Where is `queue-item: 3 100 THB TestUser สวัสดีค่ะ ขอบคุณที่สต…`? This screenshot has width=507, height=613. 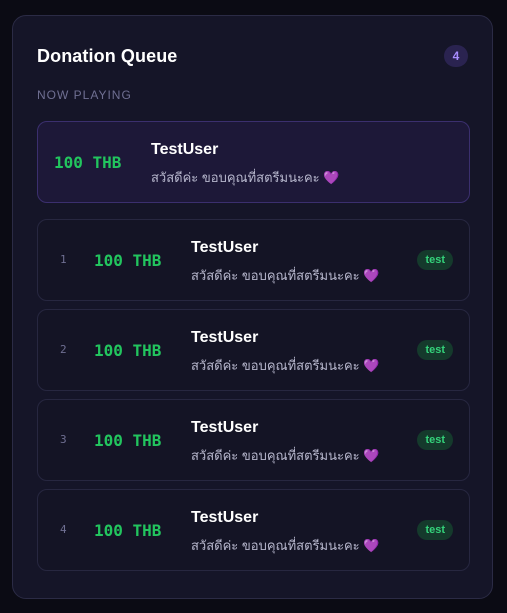
queue-item: 3 100 THB TestUser สวัสดีค่ะ ขอบคุณที่สต… is located at coordinates (253, 440).